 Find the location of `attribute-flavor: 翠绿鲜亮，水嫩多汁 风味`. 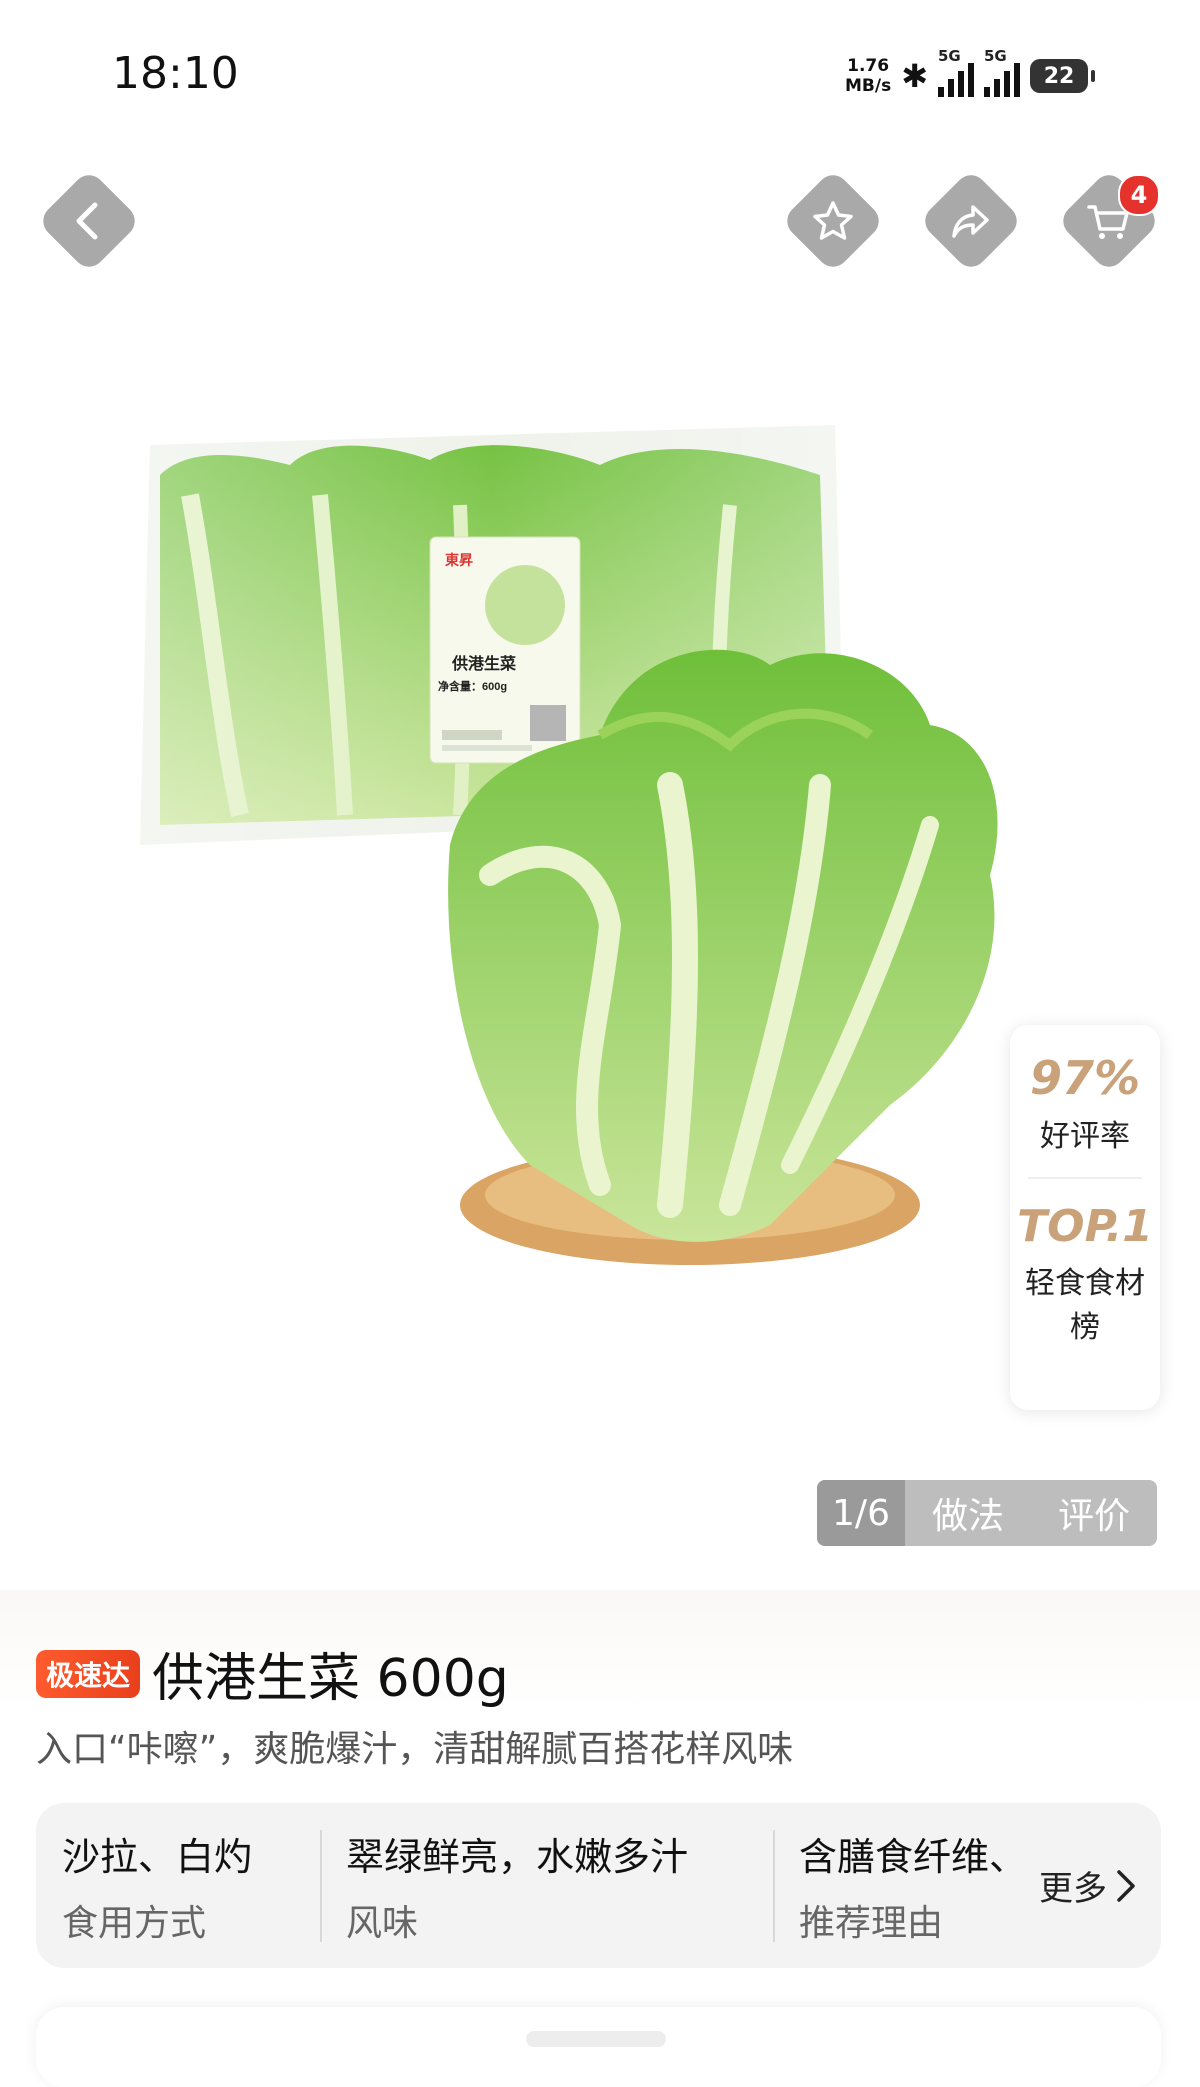

attribute-flavor: 翠绿鲜亮，水嫩多汁 风味 is located at coordinates (546, 1886).